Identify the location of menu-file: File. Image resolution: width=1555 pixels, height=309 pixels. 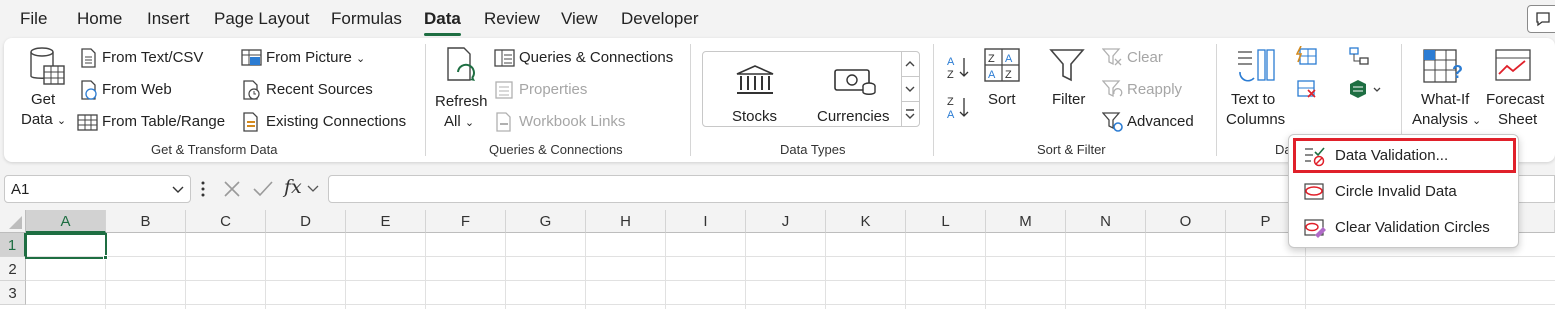
(33, 19).